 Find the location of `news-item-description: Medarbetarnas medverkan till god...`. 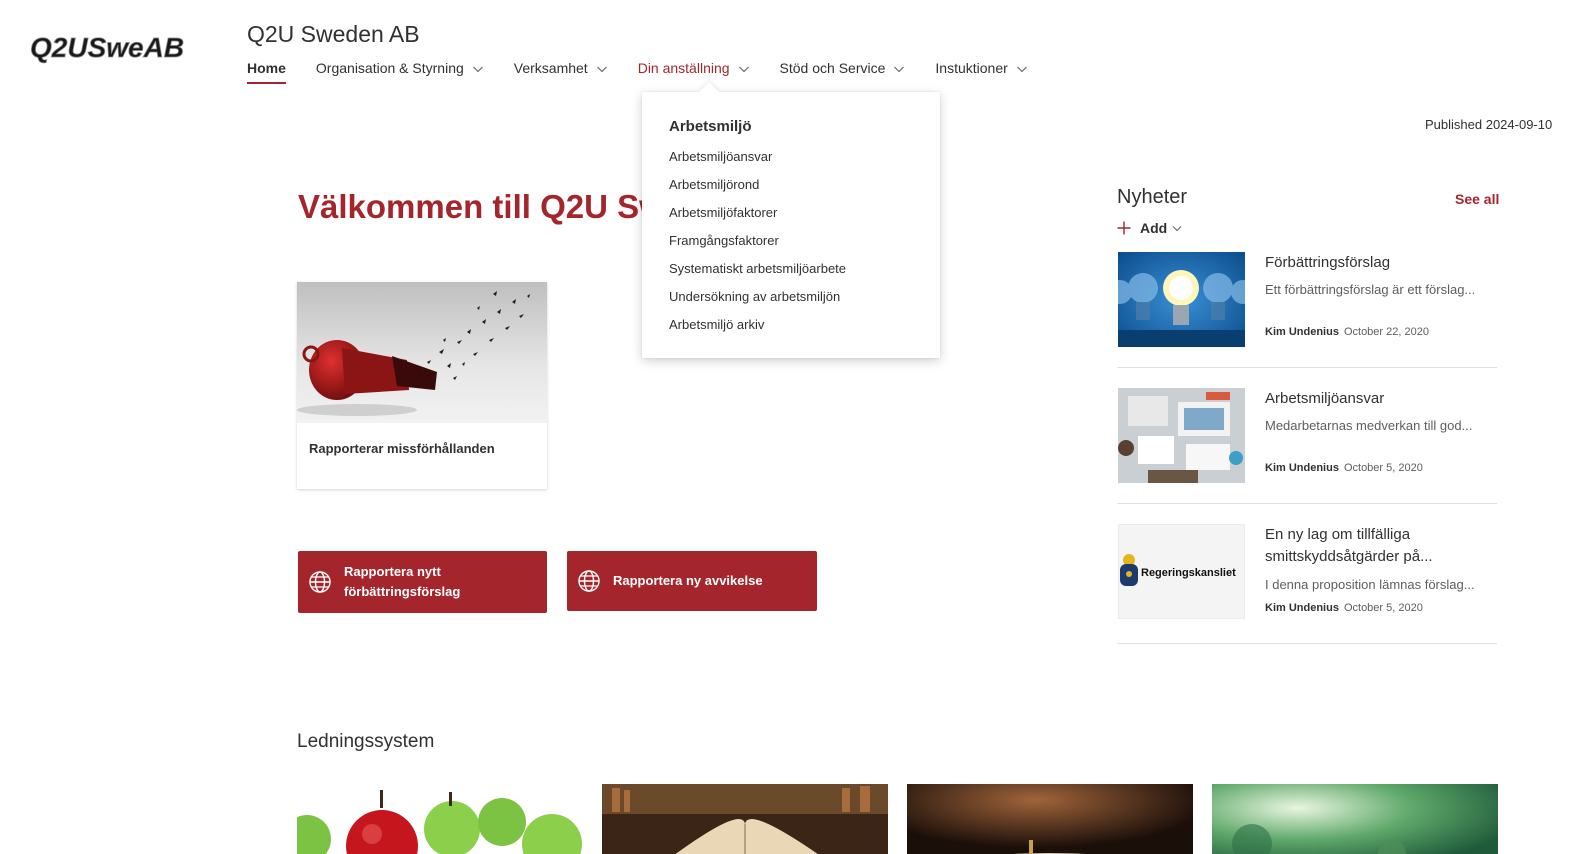

news-item-description: Medarbetarnas medverkan till god... is located at coordinates (1369, 425).